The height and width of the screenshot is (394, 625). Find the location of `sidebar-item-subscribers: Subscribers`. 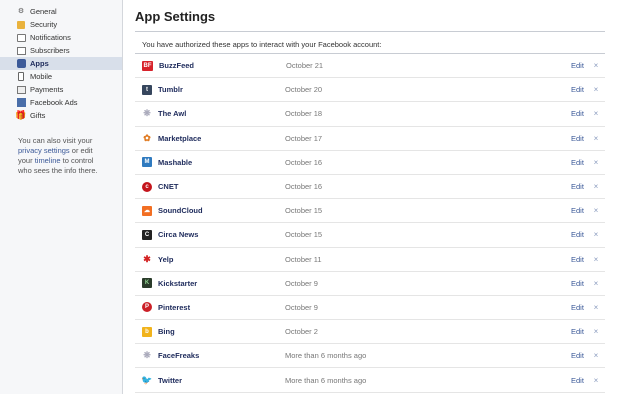

sidebar-item-subscribers: Subscribers is located at coordinates (61, 50).